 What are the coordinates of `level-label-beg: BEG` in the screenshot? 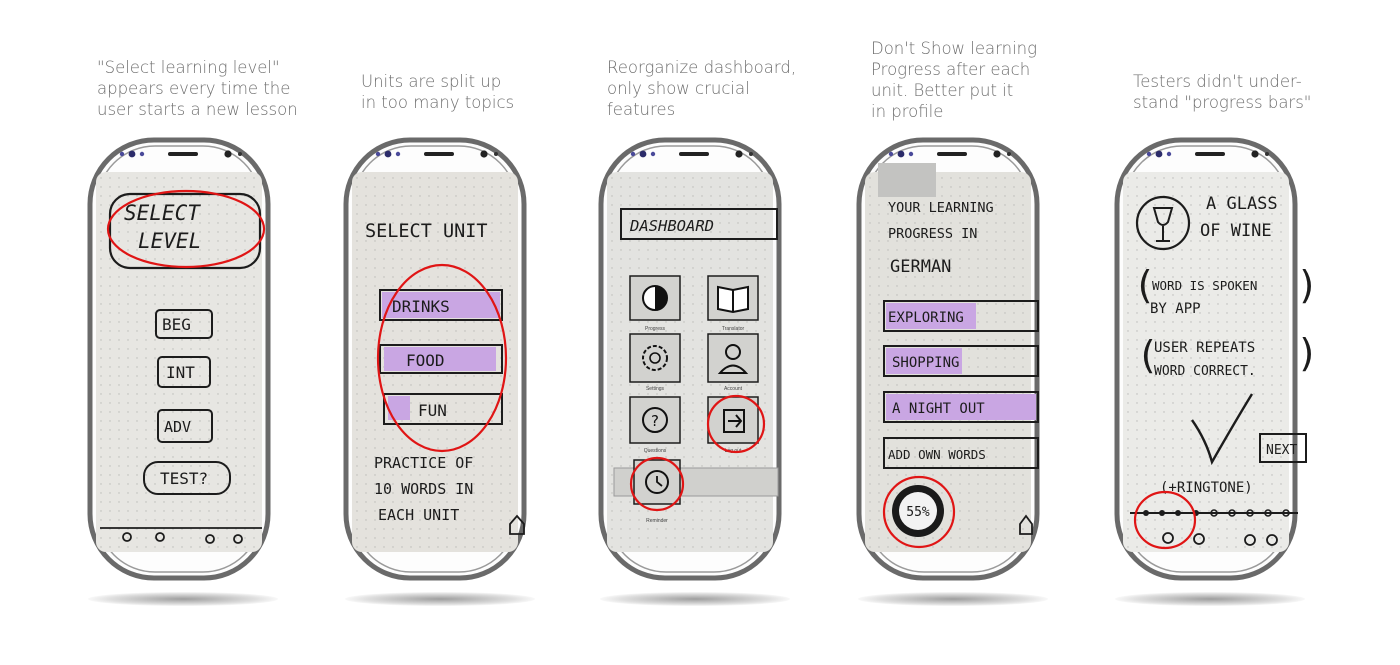 It's located at (176, 324).